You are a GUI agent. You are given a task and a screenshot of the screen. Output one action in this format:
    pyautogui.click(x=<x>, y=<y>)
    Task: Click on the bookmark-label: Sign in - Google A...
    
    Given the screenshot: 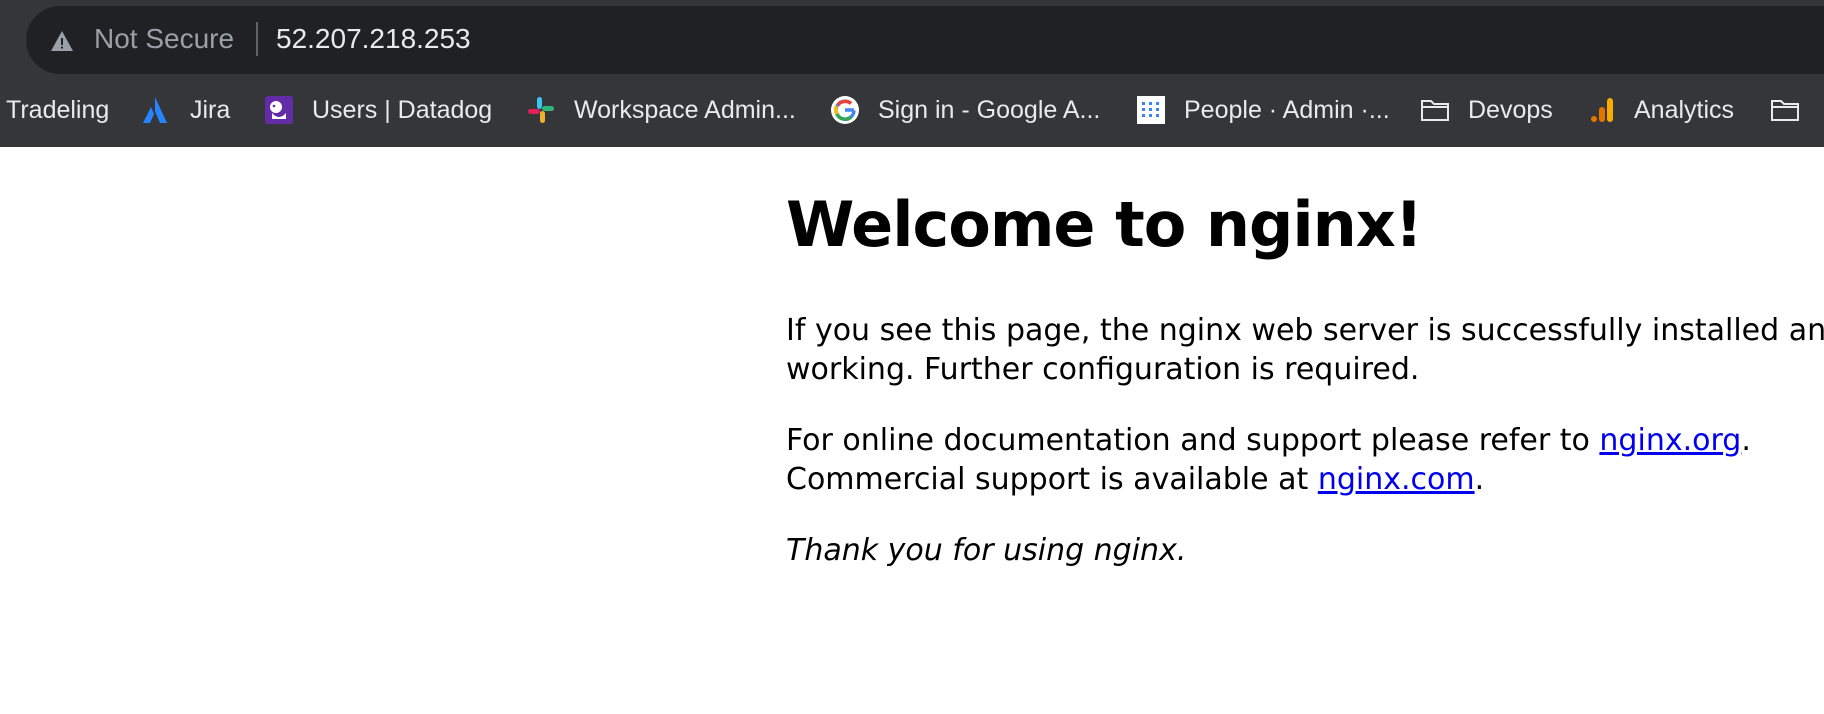 What is the action you would take?
    pyautogui.click(x=989, y=110)
    